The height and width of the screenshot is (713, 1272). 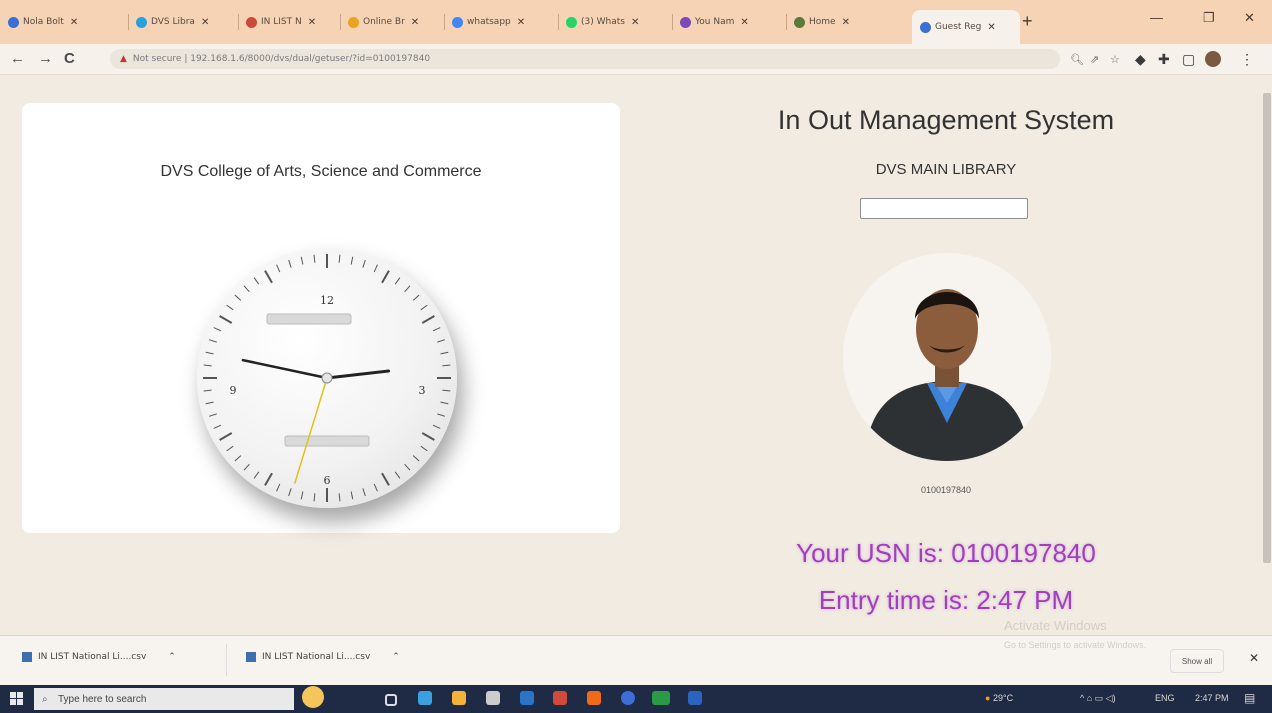 I want to click on browser-tab: (3) Whats ✕, so click(x=618, y=22).